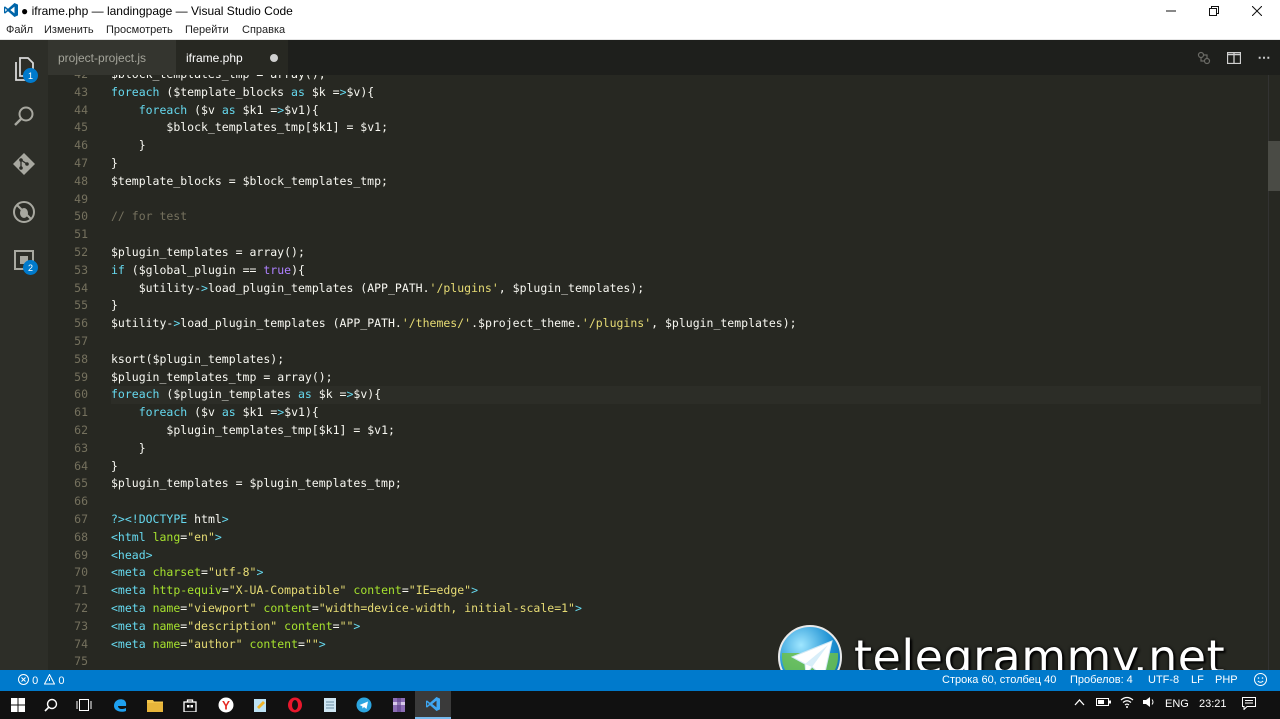 The width and height of the screenshot is (1280, 719). I want to click on yandex-browser-app: Y, so click(226, 705).